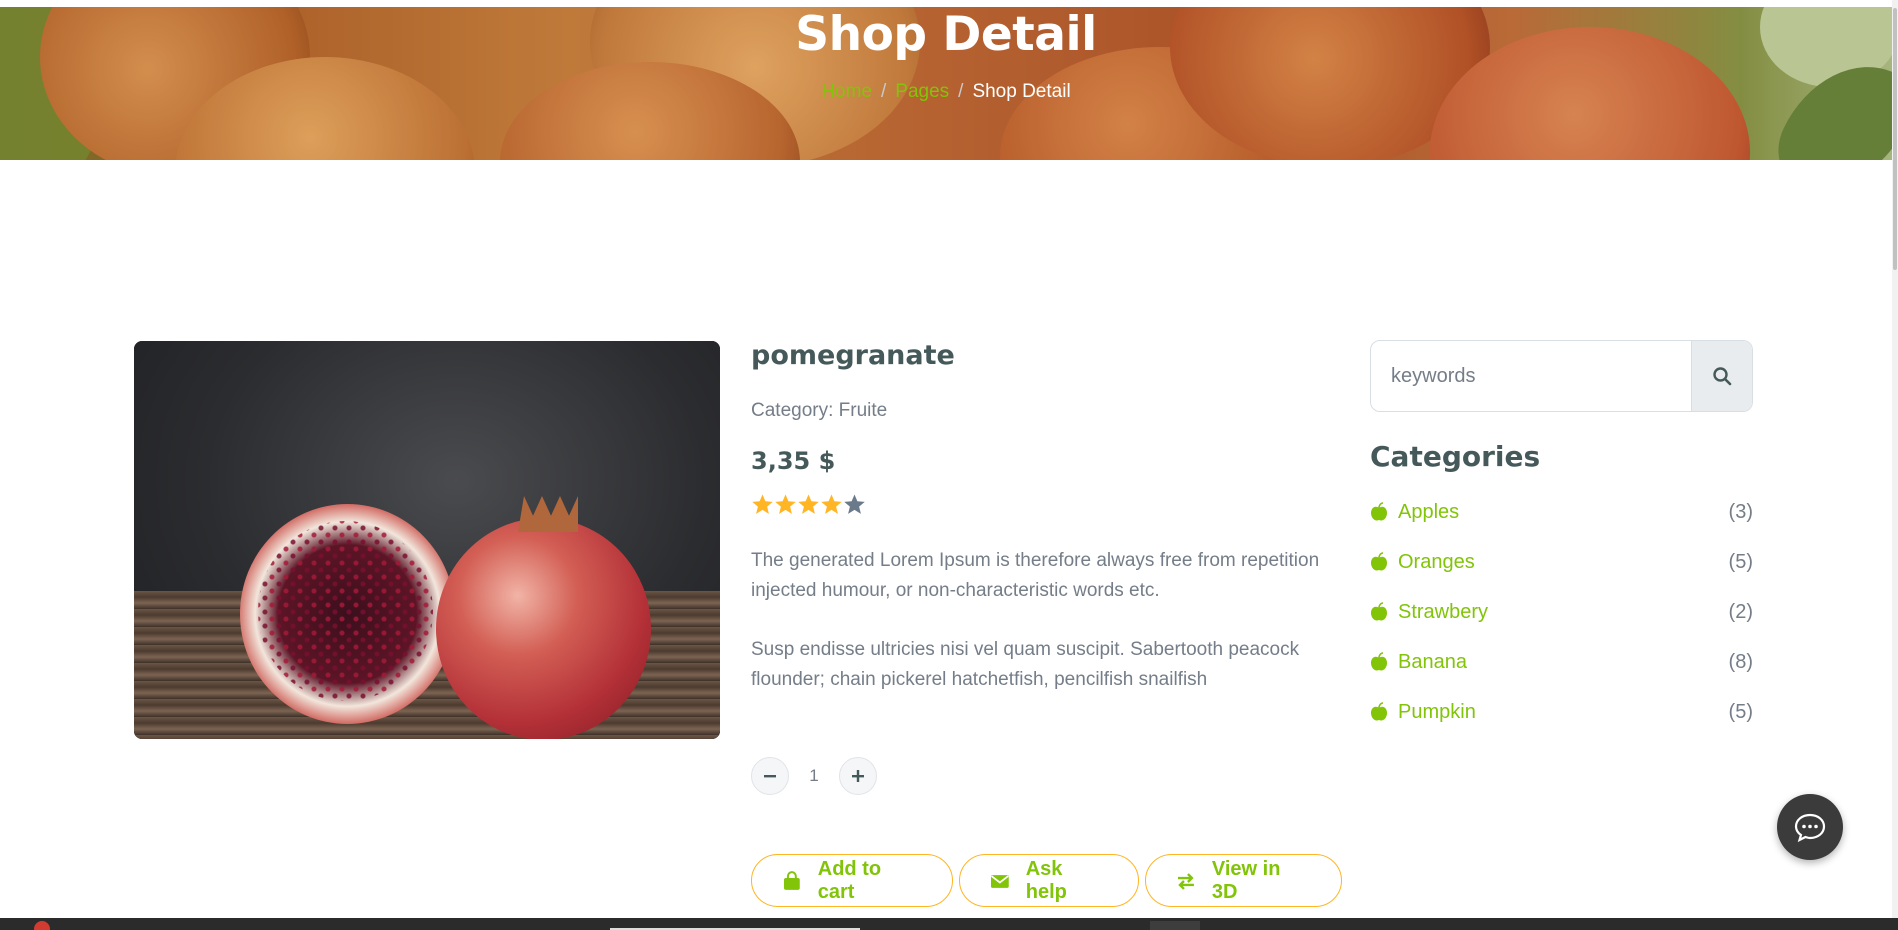 The image size is (1898, 930). I want to click on search-icon, so click(1722, 376).